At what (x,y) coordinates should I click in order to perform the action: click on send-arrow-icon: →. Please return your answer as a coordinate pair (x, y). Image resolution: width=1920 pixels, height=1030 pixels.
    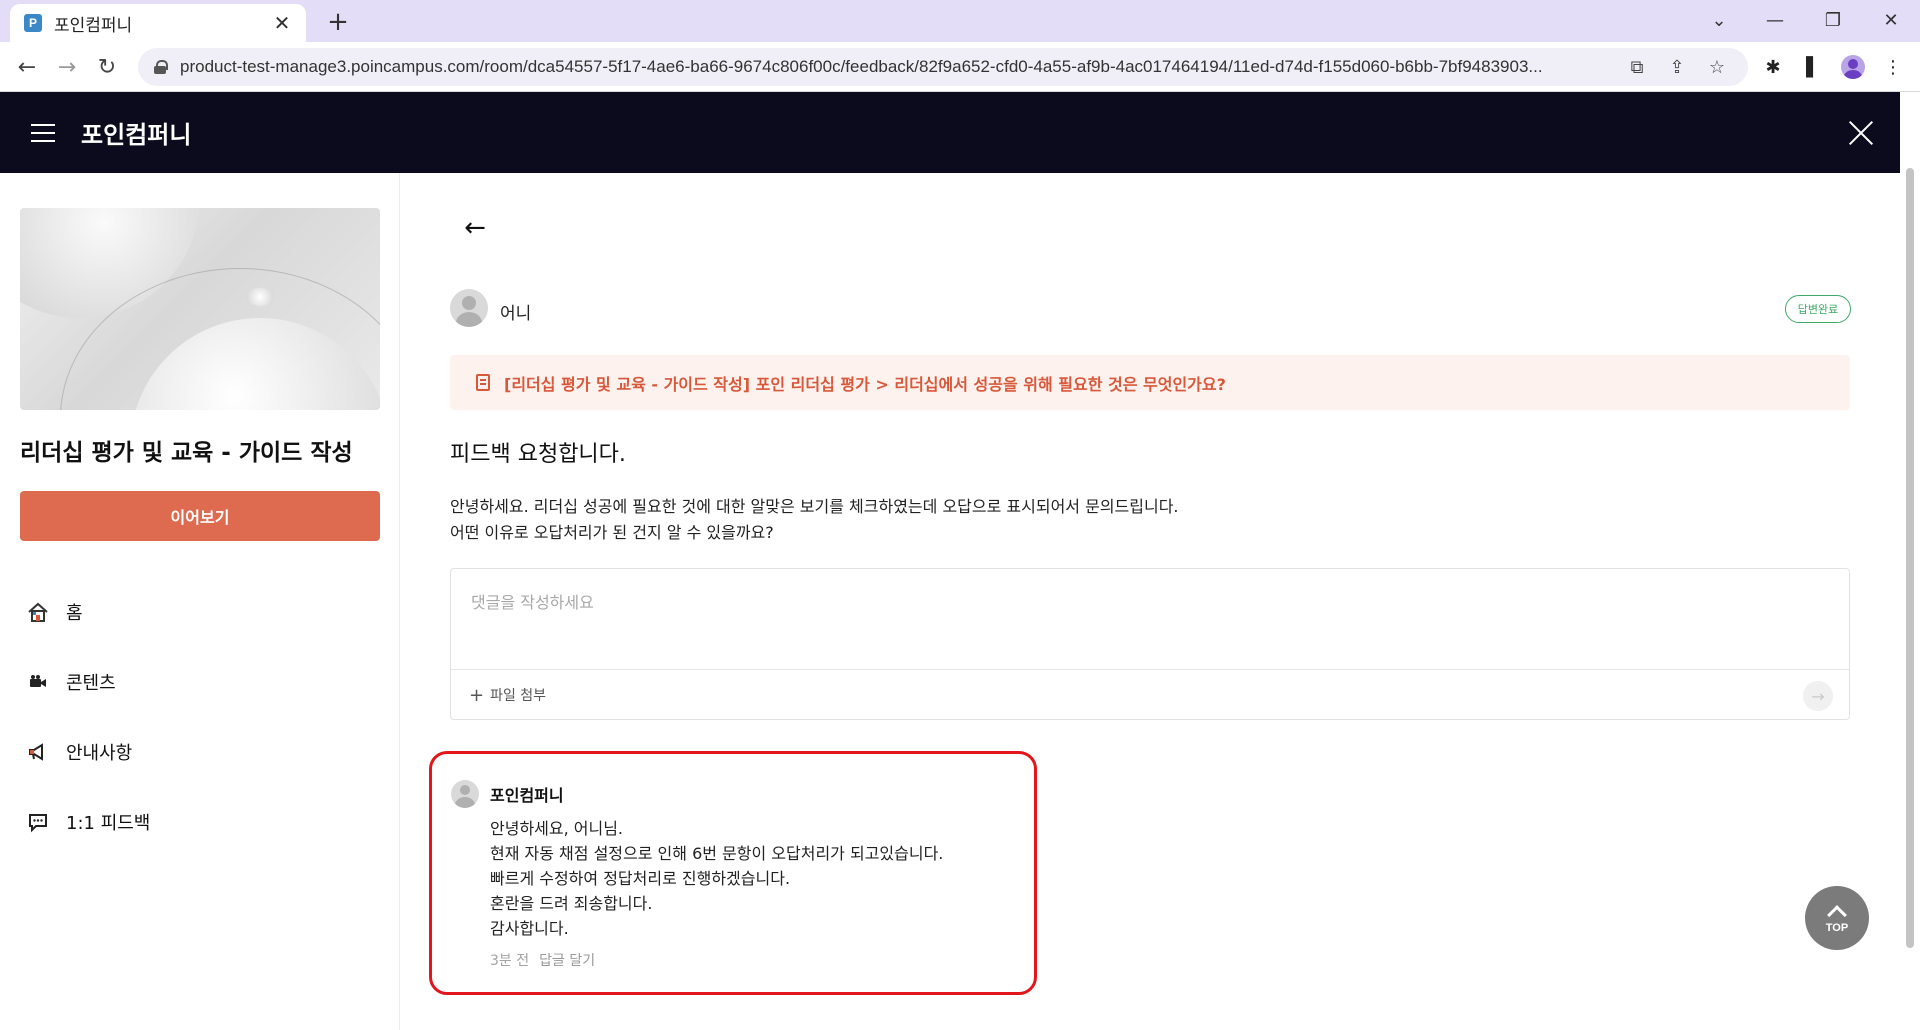
    Looking at the image, I should click on (1818, 696).